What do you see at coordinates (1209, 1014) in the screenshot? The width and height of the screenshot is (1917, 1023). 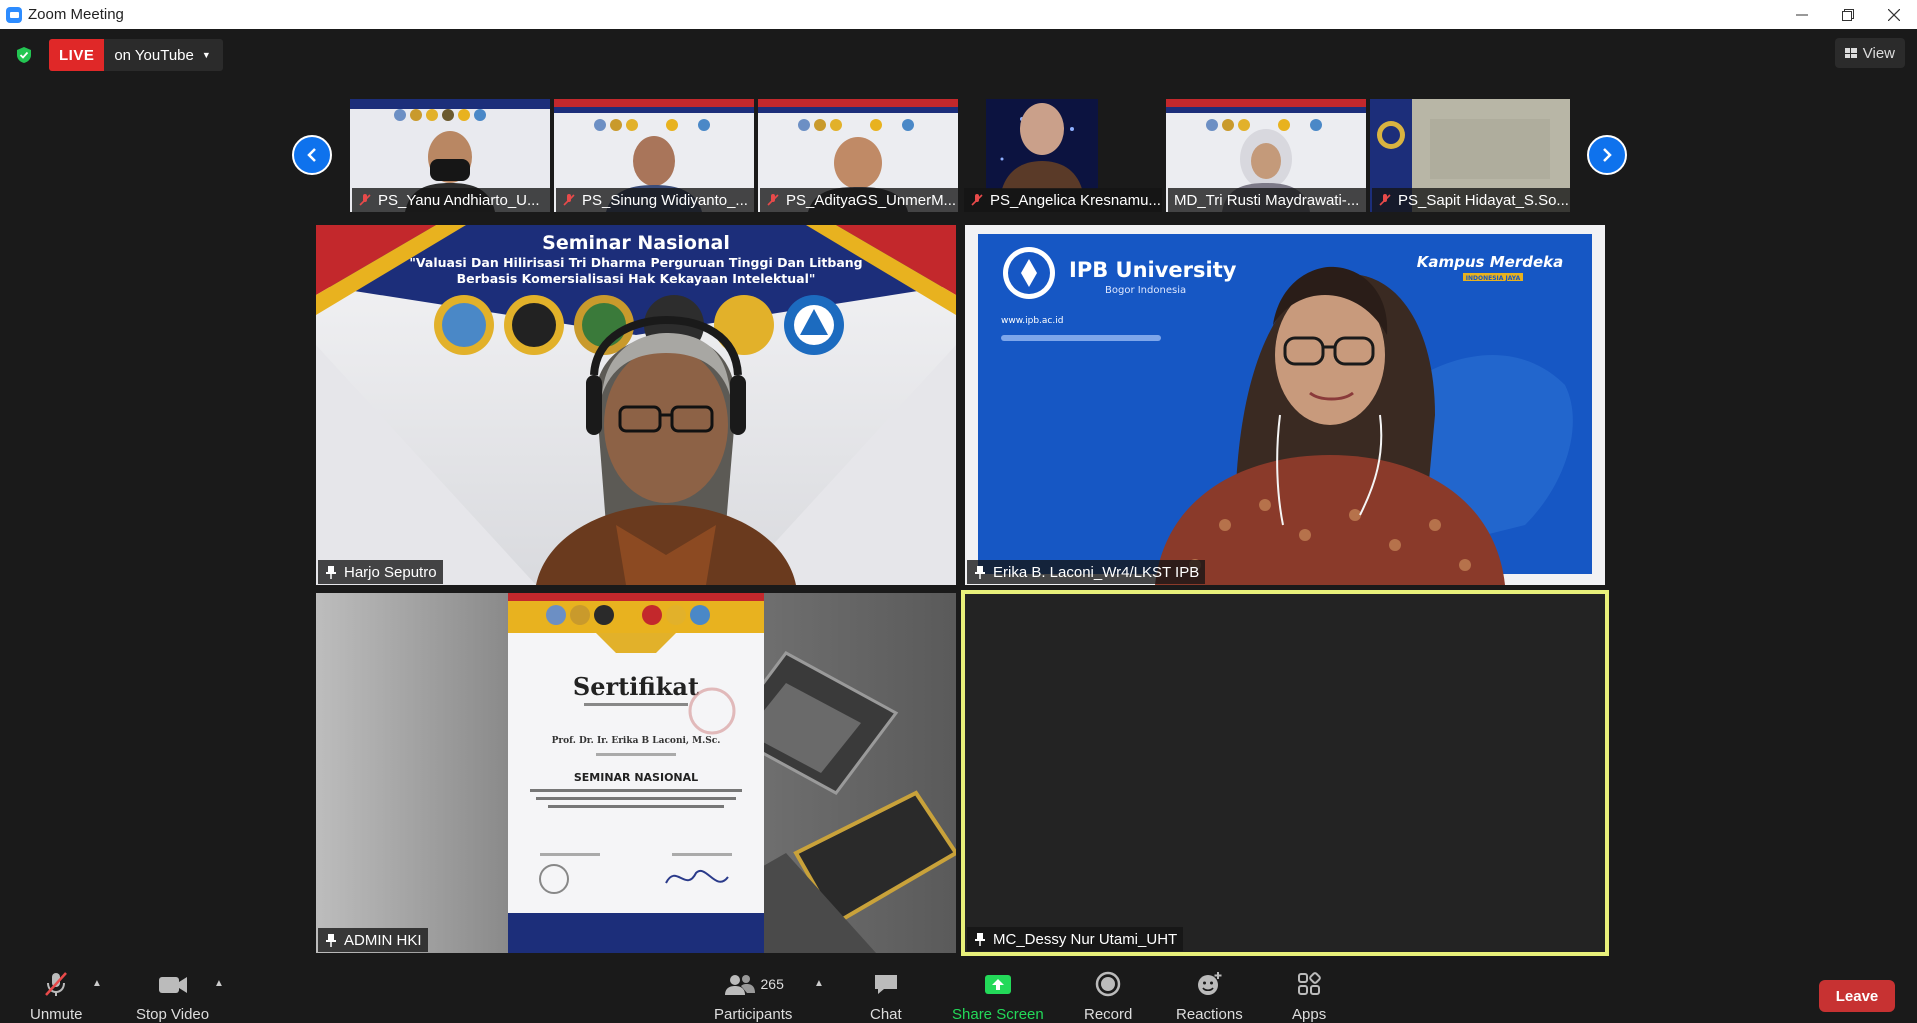 I see `reactions-label: Reactions` at bounding box center [1209, 1014].